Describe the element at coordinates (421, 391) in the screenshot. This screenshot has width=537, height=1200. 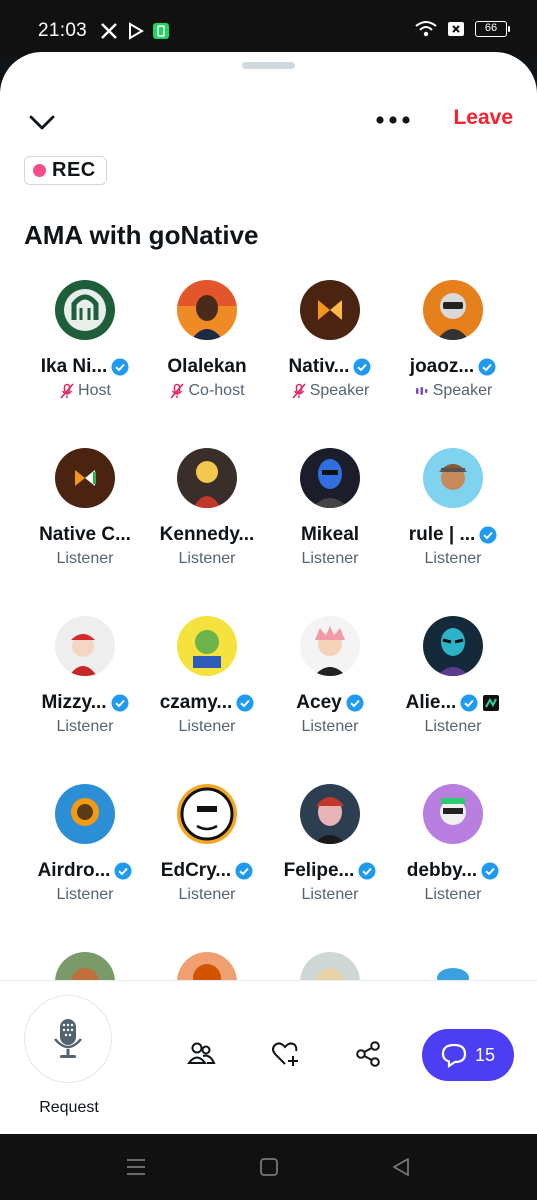
I see `speaking-bars-icon` at that location.